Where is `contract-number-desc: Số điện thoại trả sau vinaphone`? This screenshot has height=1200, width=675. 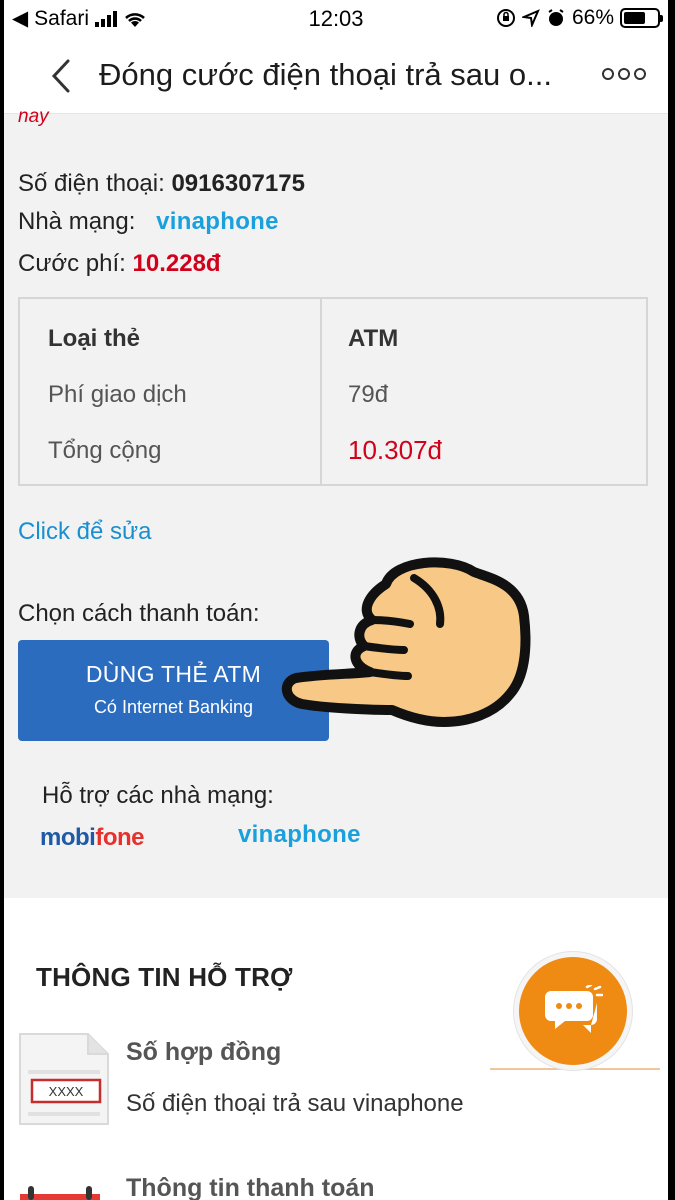
contract-number-desc: Số điện thoại trả sau vinaphone is located at coordinates (295, 1103).